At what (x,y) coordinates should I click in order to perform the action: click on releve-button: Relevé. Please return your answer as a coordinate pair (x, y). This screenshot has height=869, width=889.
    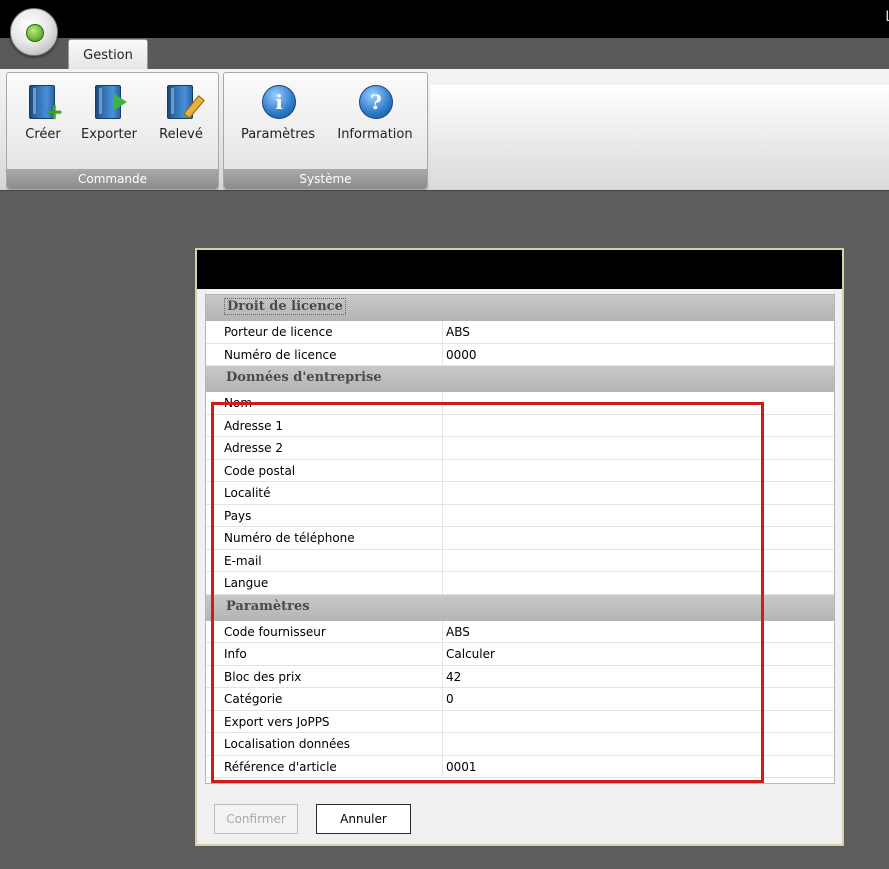
    Looking at the image, I should click on (181, 112).